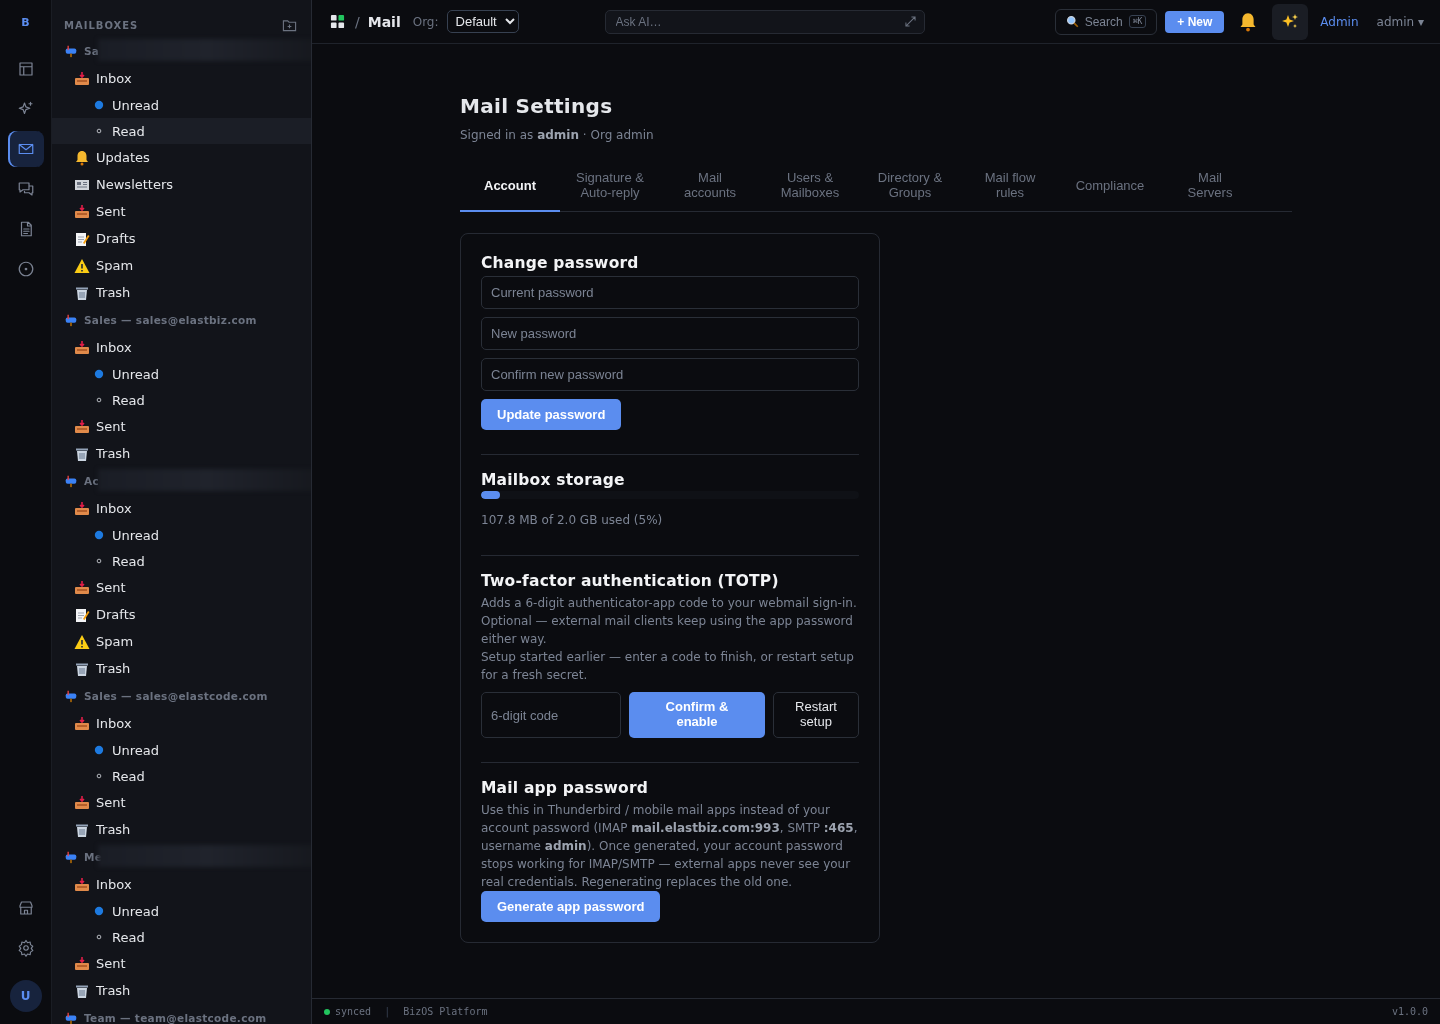  Describe the element at coordinates (1010, 187) in the screenshot. I see `settings-tab: Mail flow rules` at that location.